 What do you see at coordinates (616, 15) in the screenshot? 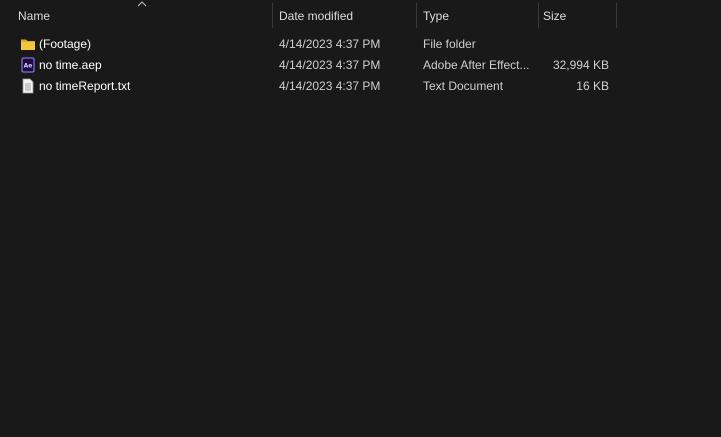
I see `column-separator` at bounding box center [616, 15].